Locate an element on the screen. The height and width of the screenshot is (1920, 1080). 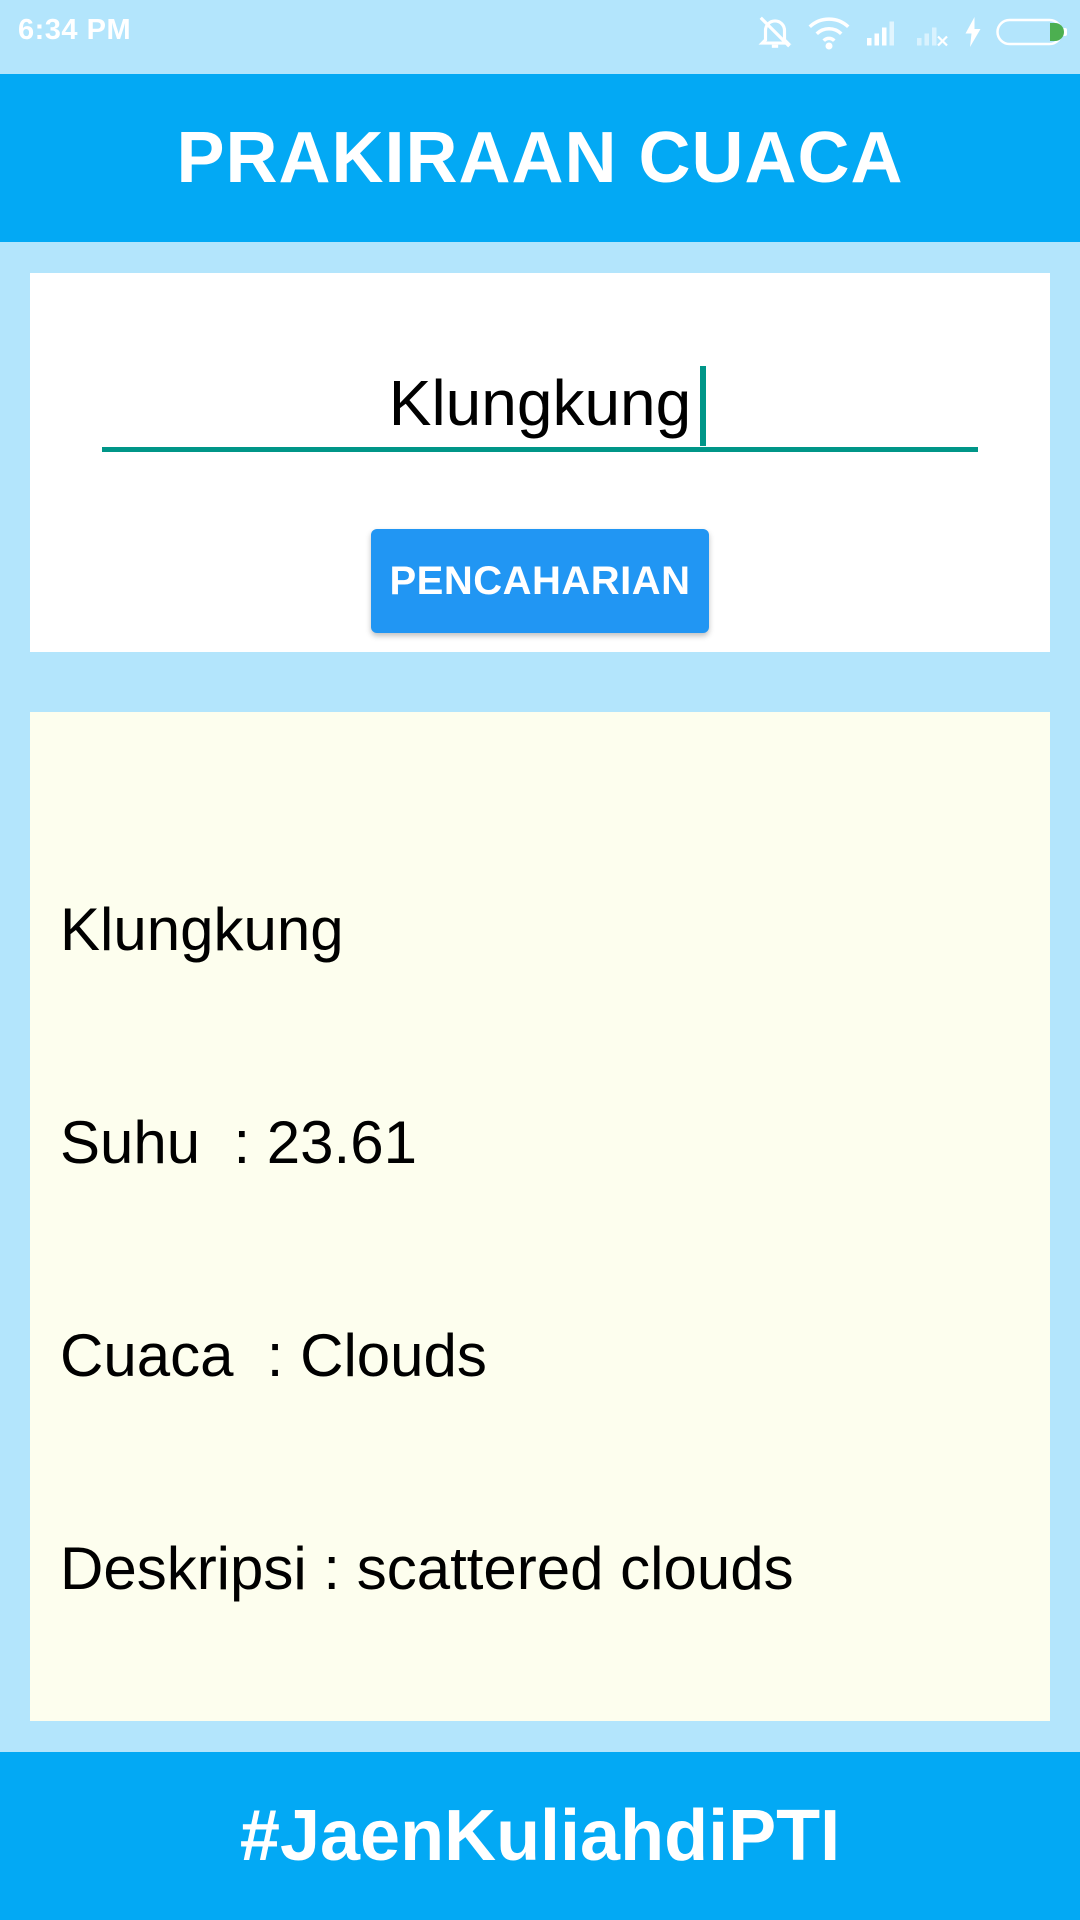
app-header: PRAKIRAAN CUACA is located at coordinates (540, 158).